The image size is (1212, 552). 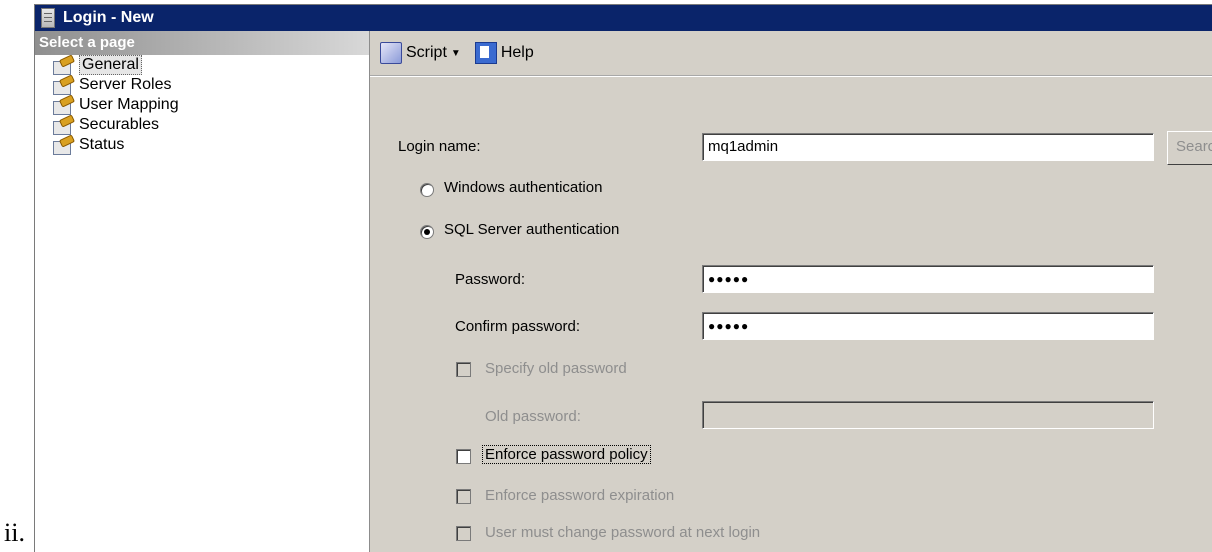 I want to click on sql-auth-radio, so click(x=427, y=232).